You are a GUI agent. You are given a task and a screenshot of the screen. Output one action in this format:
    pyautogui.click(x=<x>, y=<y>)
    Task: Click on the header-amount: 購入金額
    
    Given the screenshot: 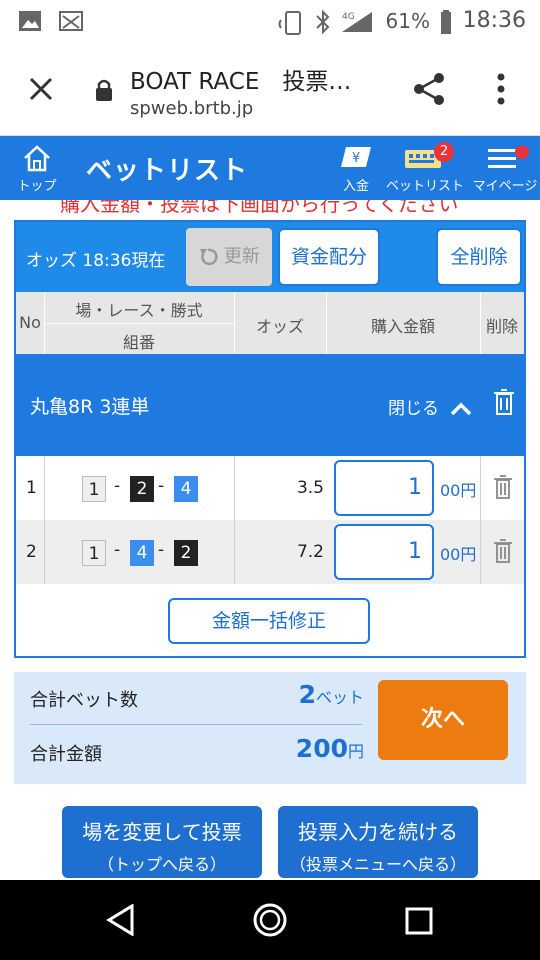 What is the action you would take?
    pyautogui.click(x=402, y=326)
    